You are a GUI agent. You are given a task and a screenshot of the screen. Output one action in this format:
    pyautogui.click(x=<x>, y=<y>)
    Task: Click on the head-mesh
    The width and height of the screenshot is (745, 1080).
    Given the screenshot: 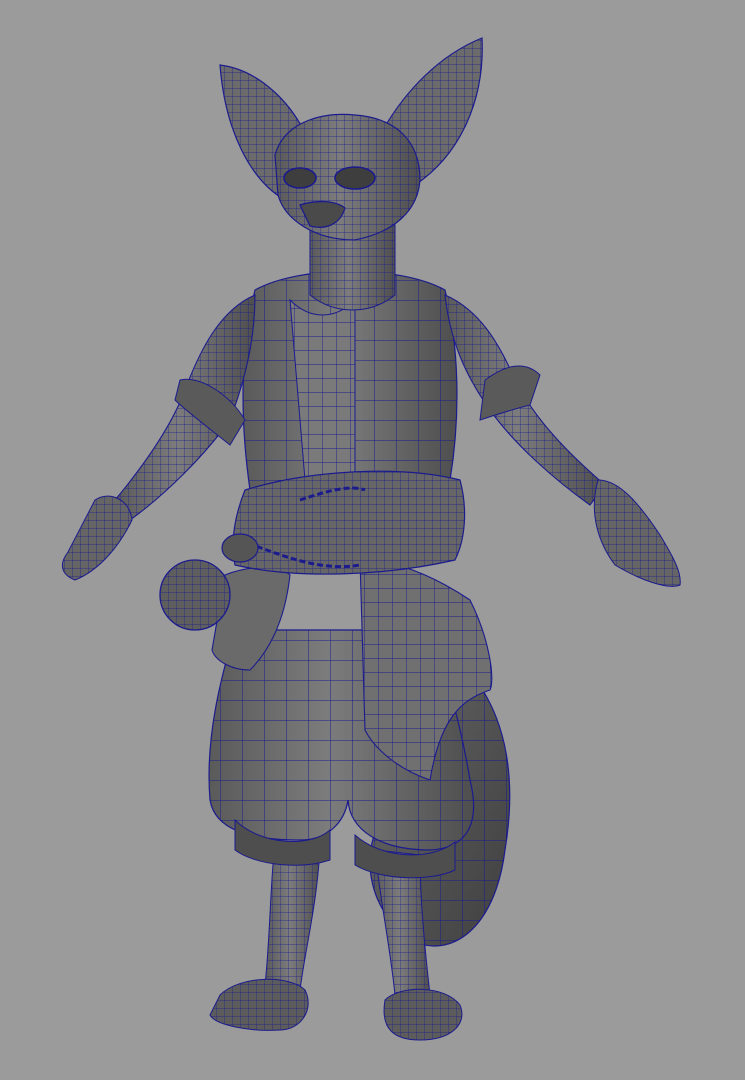 What is the action you would take?
    pyautogui.click(x=347, y=177)
    